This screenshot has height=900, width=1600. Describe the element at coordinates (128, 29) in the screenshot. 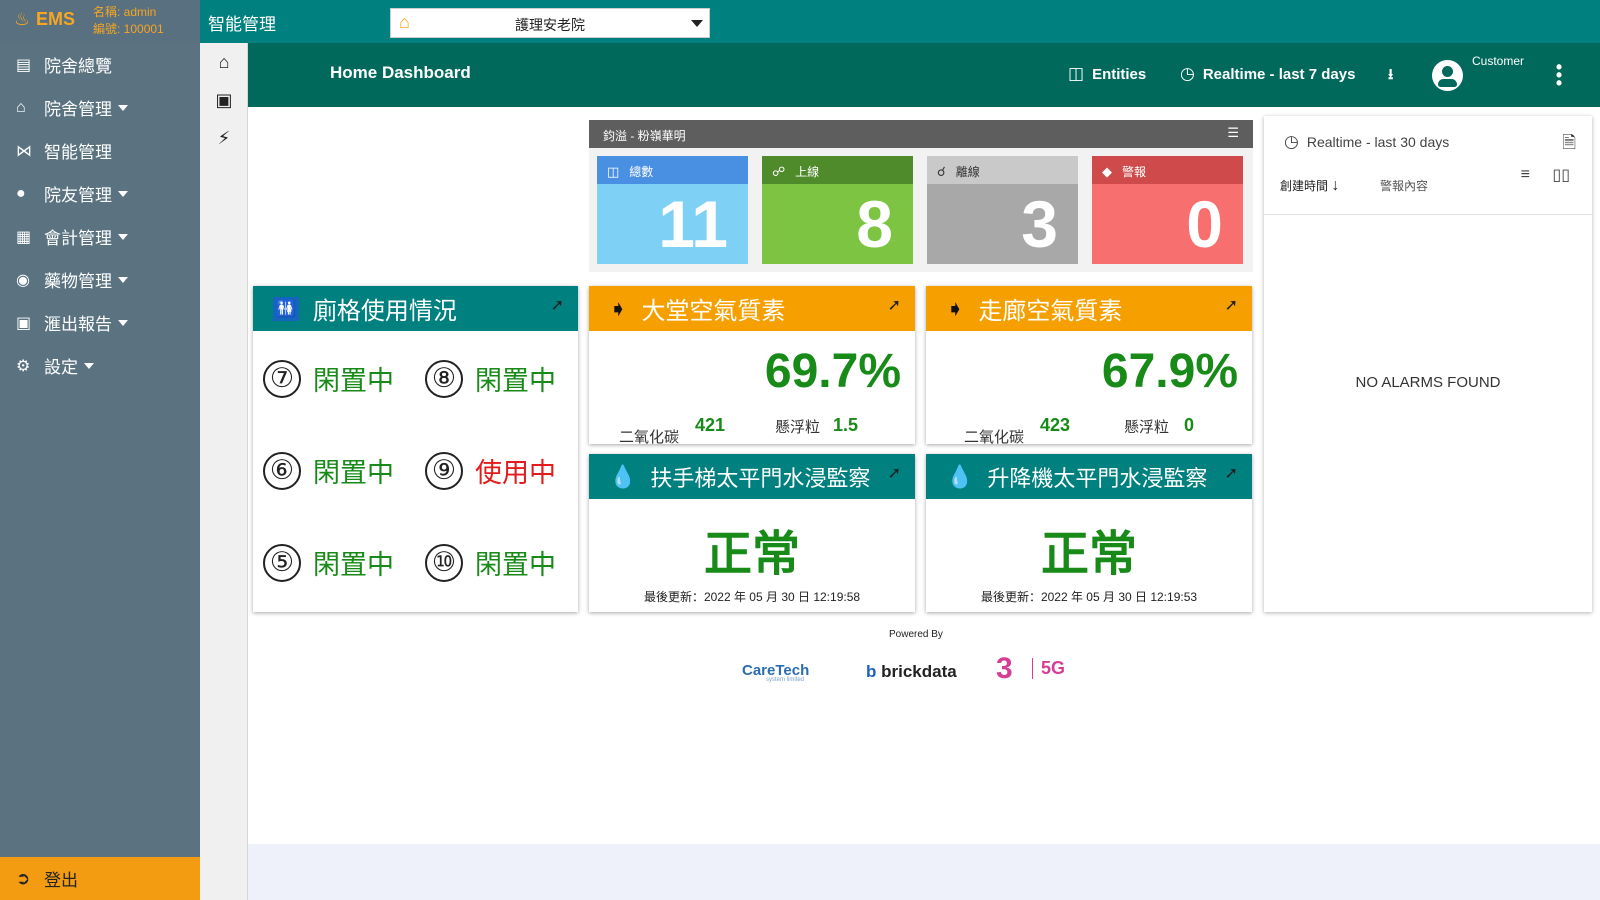

I see `user-id: 編號: 100001` at that location.